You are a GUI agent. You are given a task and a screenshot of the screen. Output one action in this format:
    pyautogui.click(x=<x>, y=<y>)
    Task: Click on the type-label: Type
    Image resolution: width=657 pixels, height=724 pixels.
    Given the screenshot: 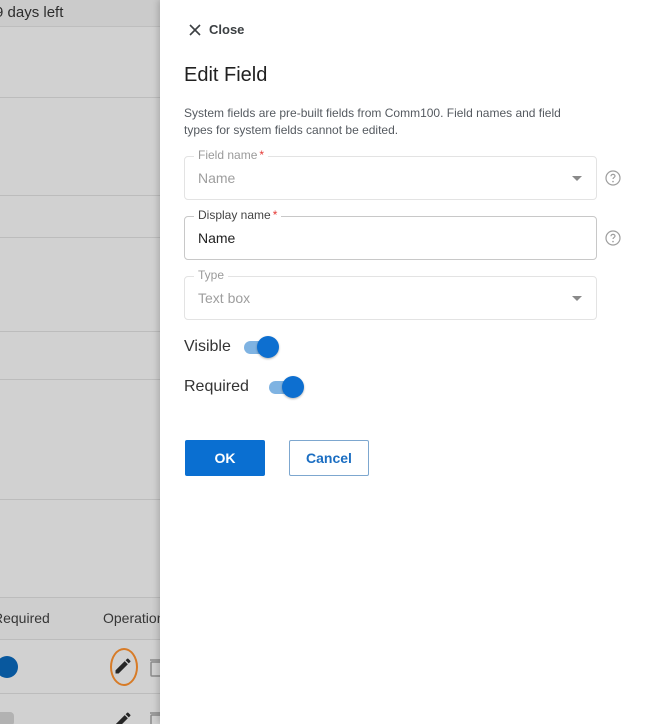 What is the action you would take?
    pyautogui.click(x=211, y=275)
    